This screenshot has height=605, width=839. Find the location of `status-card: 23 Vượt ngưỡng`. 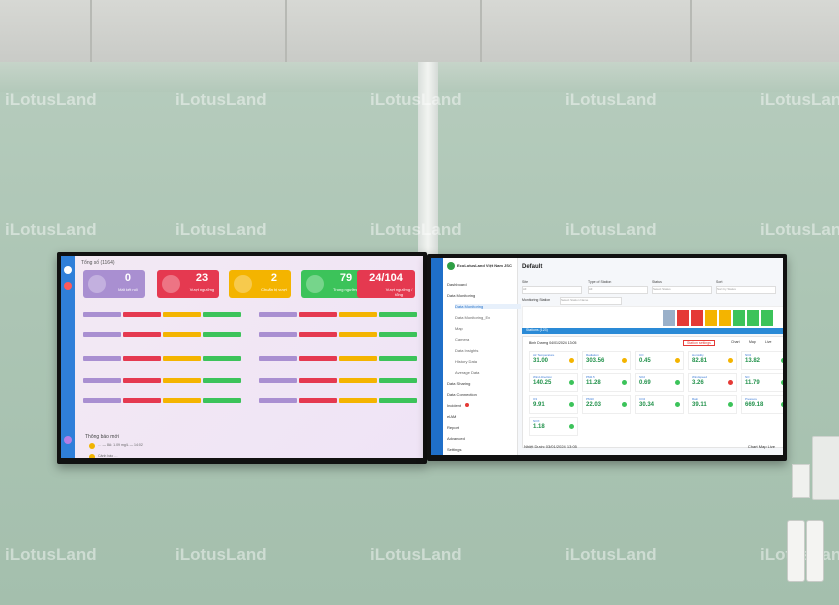

status-card: 23 Vượt ngưỡng is located at coordinates (188, 284).